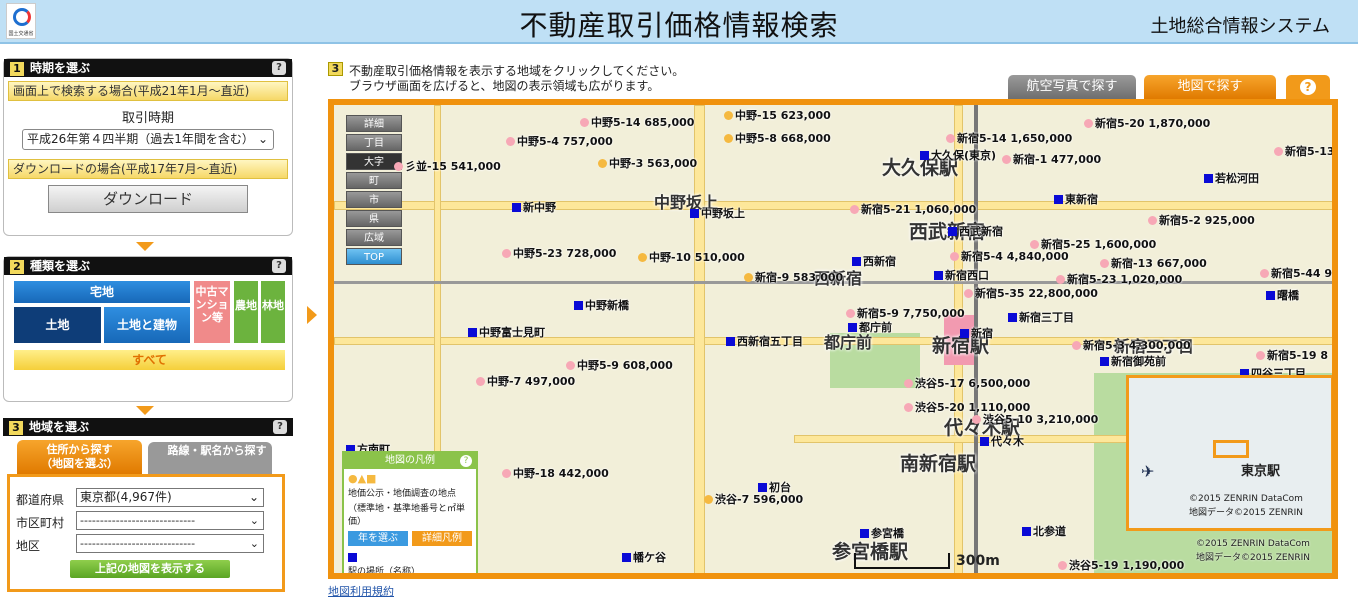 This screenshot has height=599, width=1358. What do you see at coordinates (699, 339) in the screenshot?
I see `map-road` at bounding box center [699, 339].